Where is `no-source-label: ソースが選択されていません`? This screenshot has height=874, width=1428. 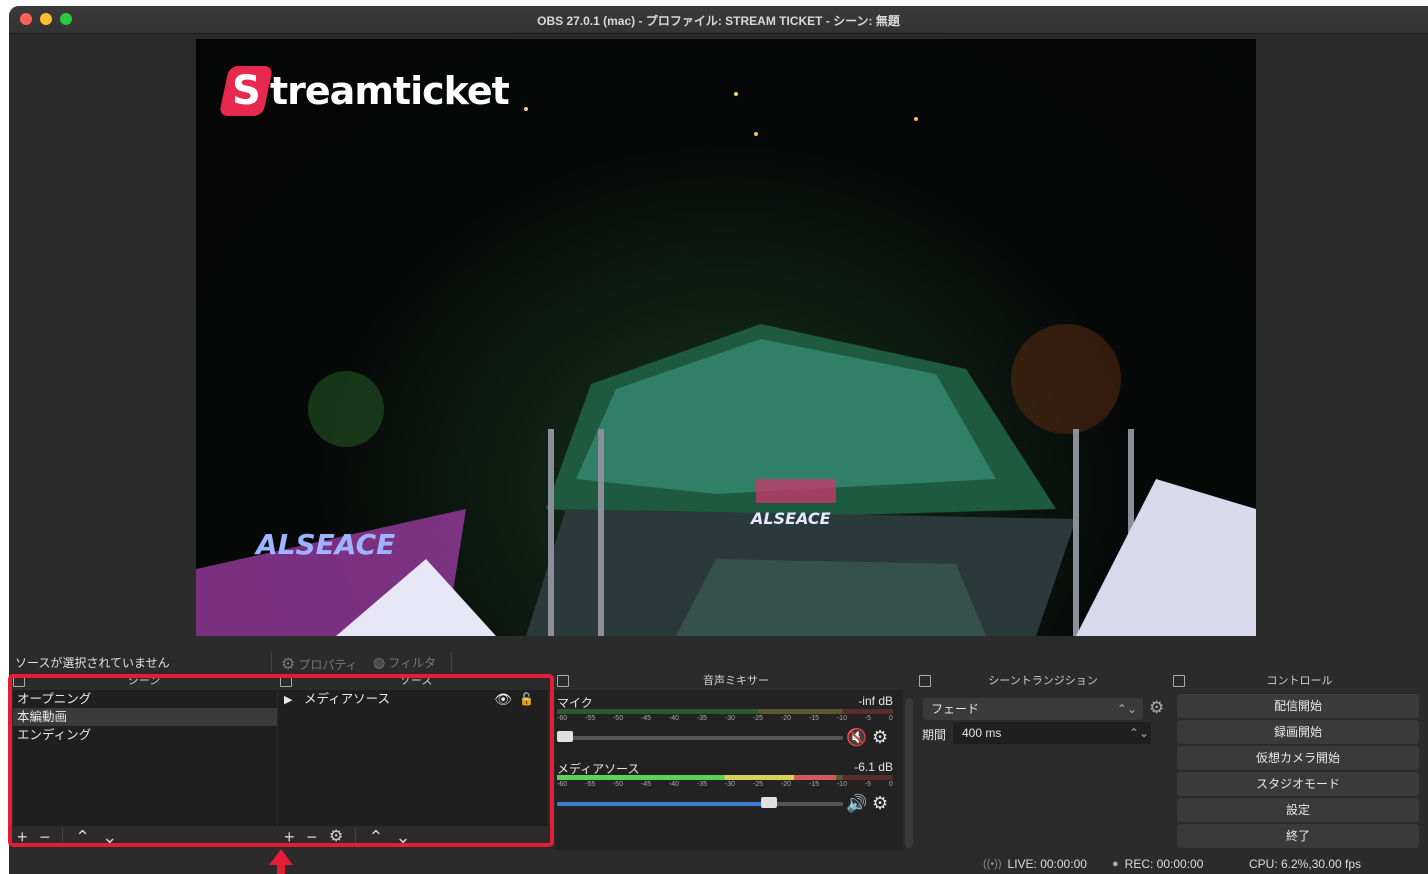
no-source-label: ソースが選択されていません is located at coordinates (92, 663).